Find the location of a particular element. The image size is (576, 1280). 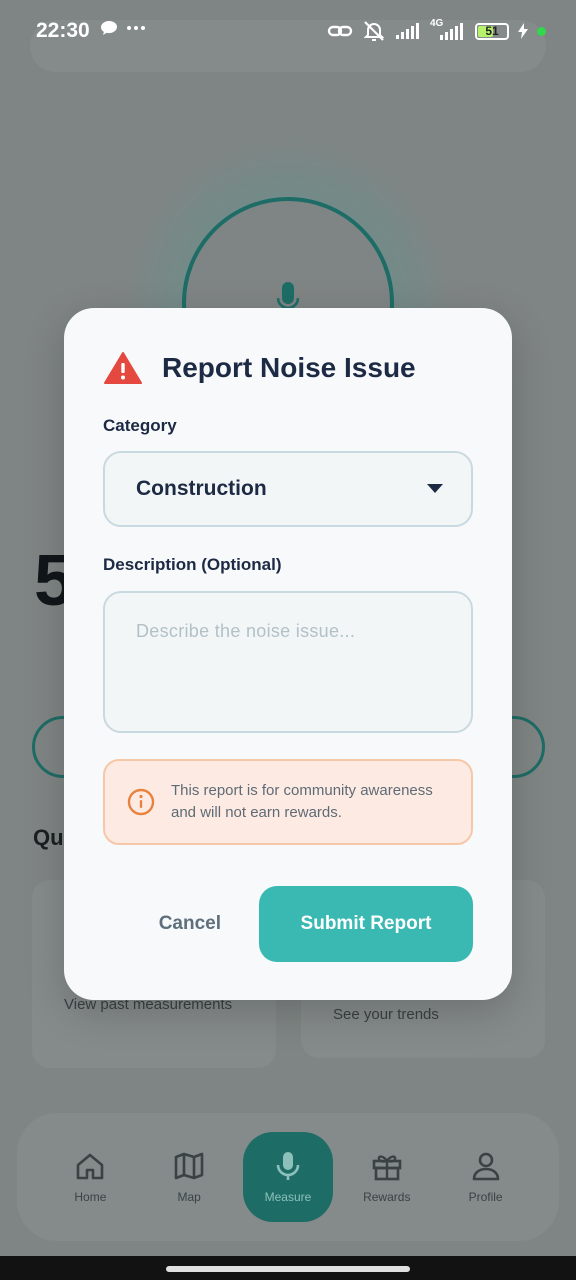

bottom-nav: Home Map Measure Rewards Profile is located at coordinates (288, 1177).